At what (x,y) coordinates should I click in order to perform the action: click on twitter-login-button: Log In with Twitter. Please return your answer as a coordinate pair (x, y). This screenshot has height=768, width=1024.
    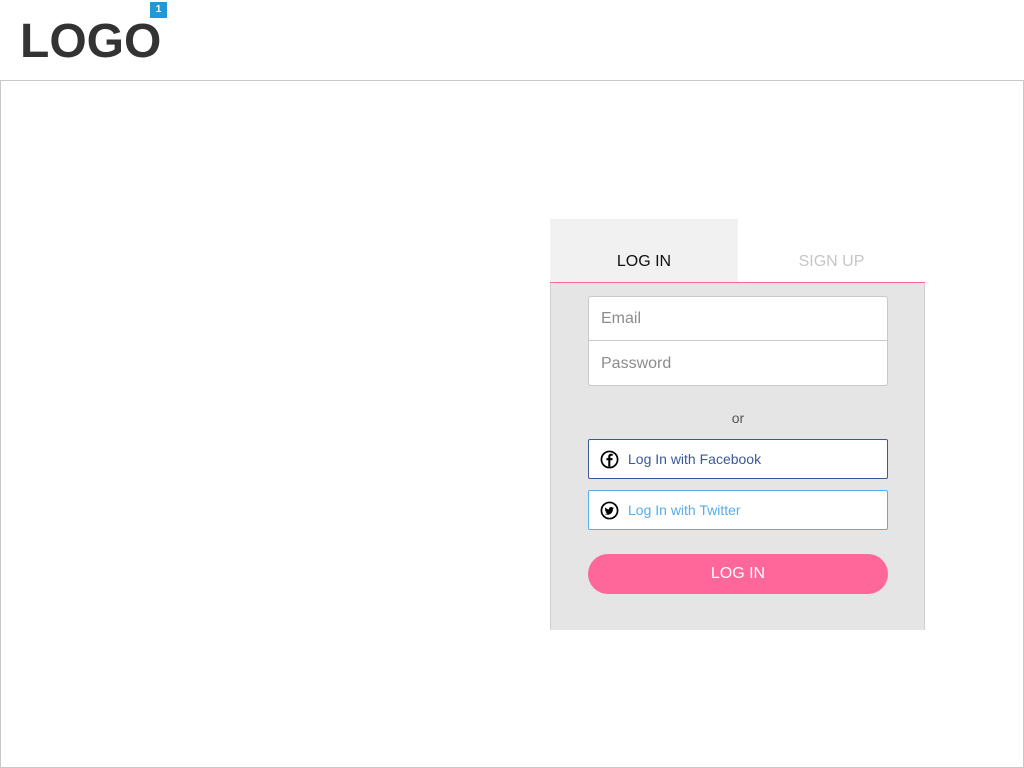
    Looking at the image, I should click on (738, 510).